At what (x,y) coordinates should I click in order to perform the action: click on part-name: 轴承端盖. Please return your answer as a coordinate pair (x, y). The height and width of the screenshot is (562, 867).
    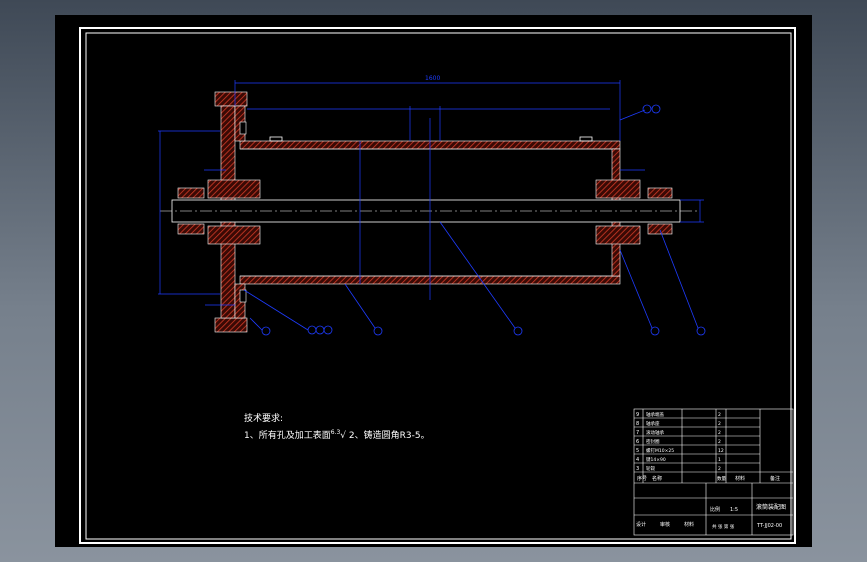
    Looking at the image, I should click on (655, 414).